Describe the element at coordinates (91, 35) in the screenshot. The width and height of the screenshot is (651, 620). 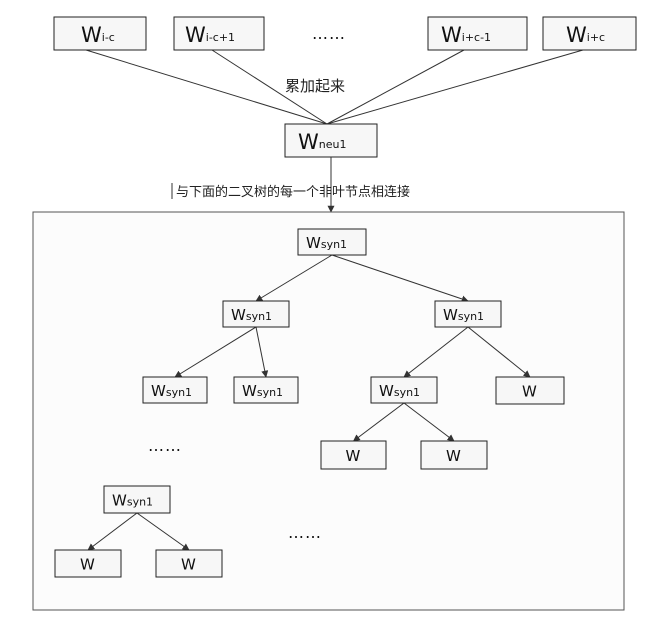
I see `input-node-1-main: W` at that location.